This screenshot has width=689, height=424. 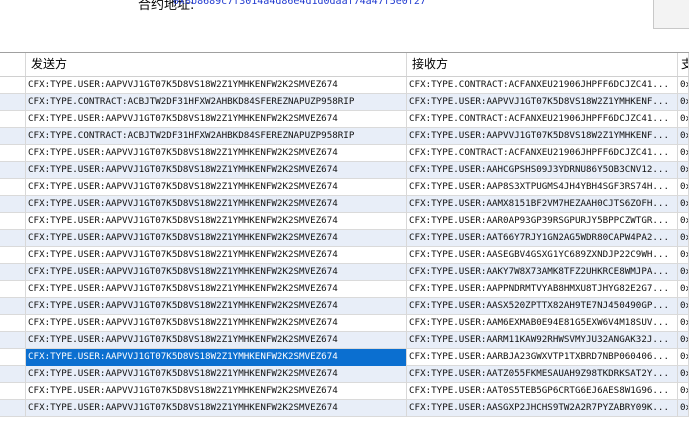 I want to click on column-header-amount: 支, so click(x=683, y=64).